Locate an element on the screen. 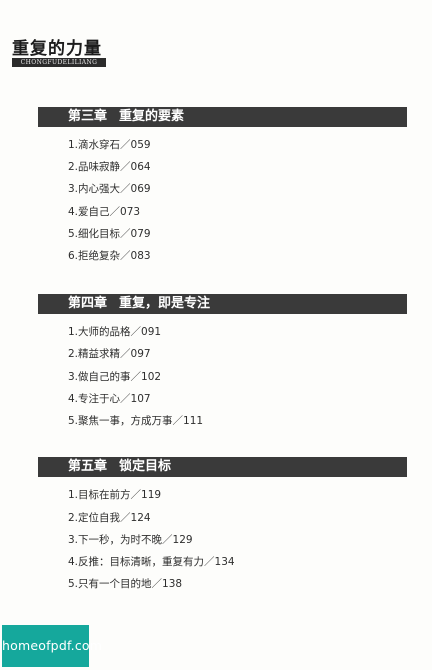 This screenshot has width=432, height=670. book-subtitle: CHONGFUDELILIANG is located at coordinates (59, 62).